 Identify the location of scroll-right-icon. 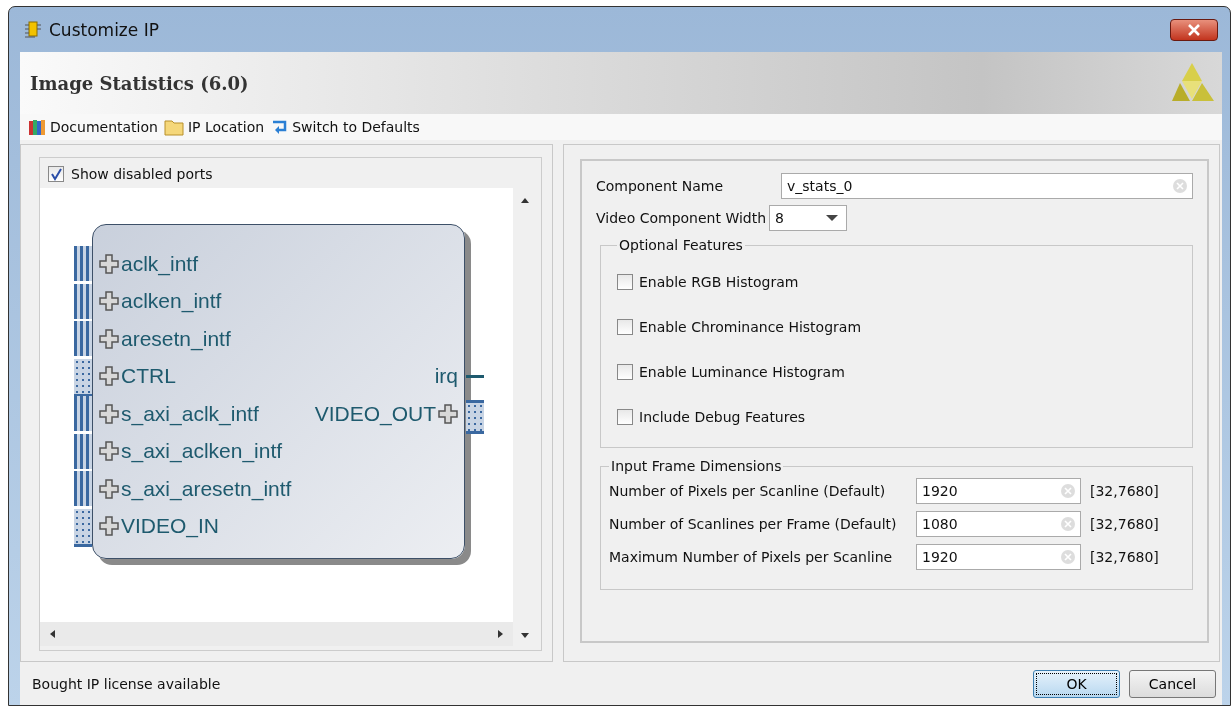
(501, 634).